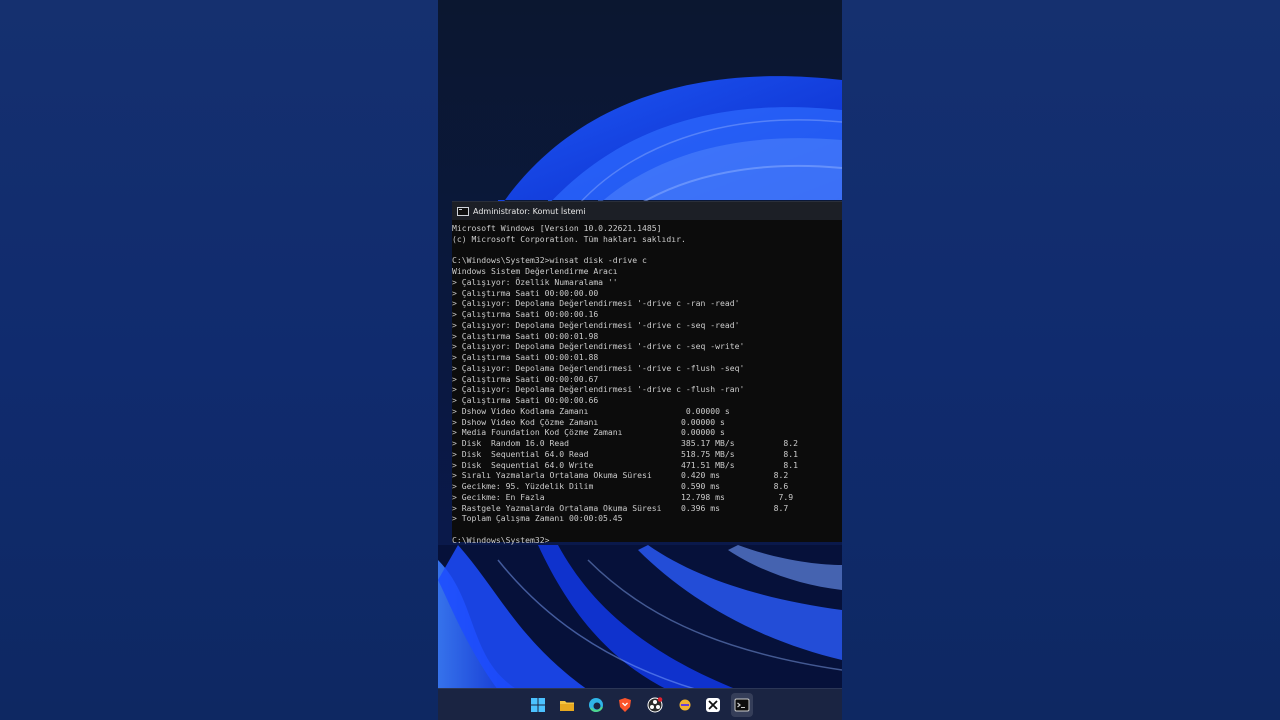 The image size is (1280, 720). What do you see at coordinates (623, 496) in the screenshot?
I see `terminal-line: > Gecikme: En Fazla 12.798 ms 7.9` at bounding box center [623, 496].